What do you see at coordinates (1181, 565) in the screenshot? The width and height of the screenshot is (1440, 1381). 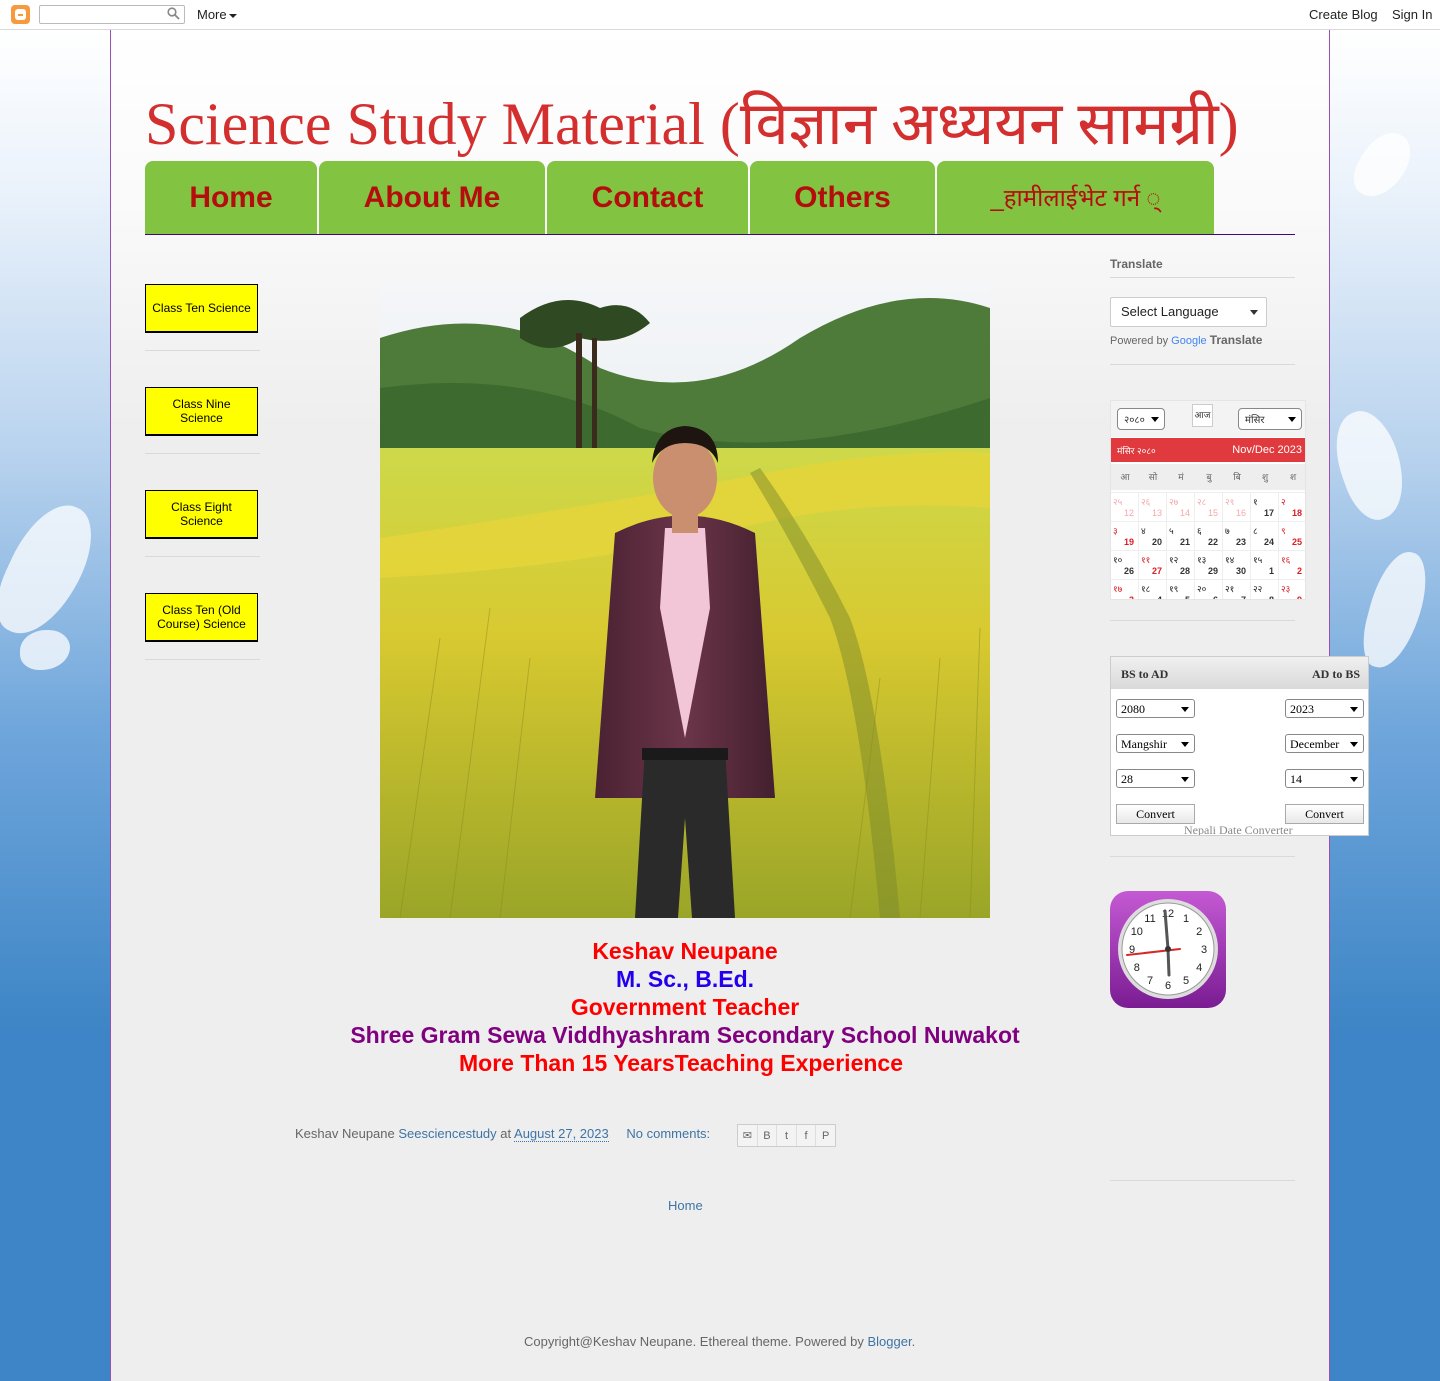 I see `calendar-day-cell: १२ 28` at bounding box center [1181, 565].